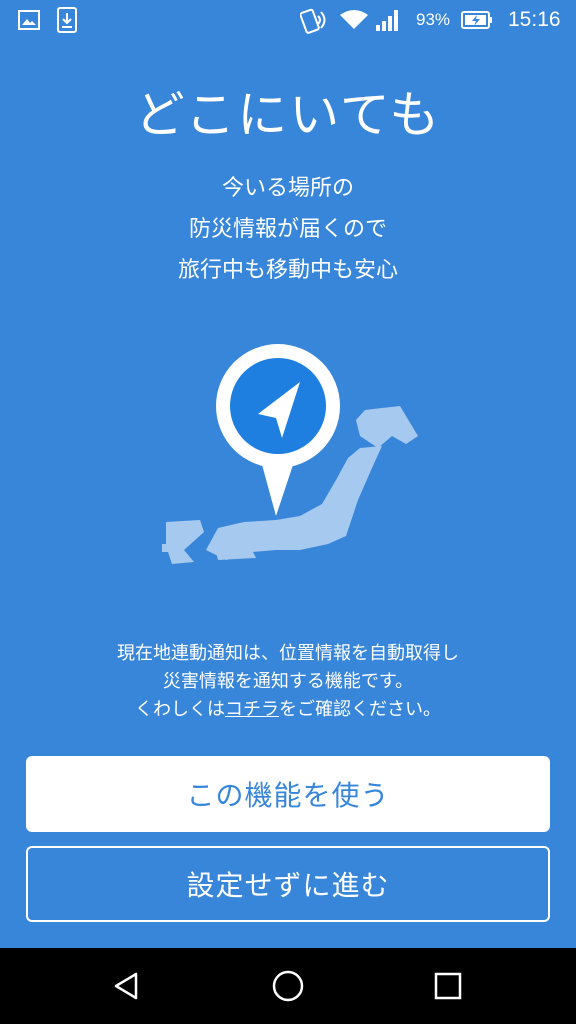  I want to click on recents-icon, so click(448, 986).